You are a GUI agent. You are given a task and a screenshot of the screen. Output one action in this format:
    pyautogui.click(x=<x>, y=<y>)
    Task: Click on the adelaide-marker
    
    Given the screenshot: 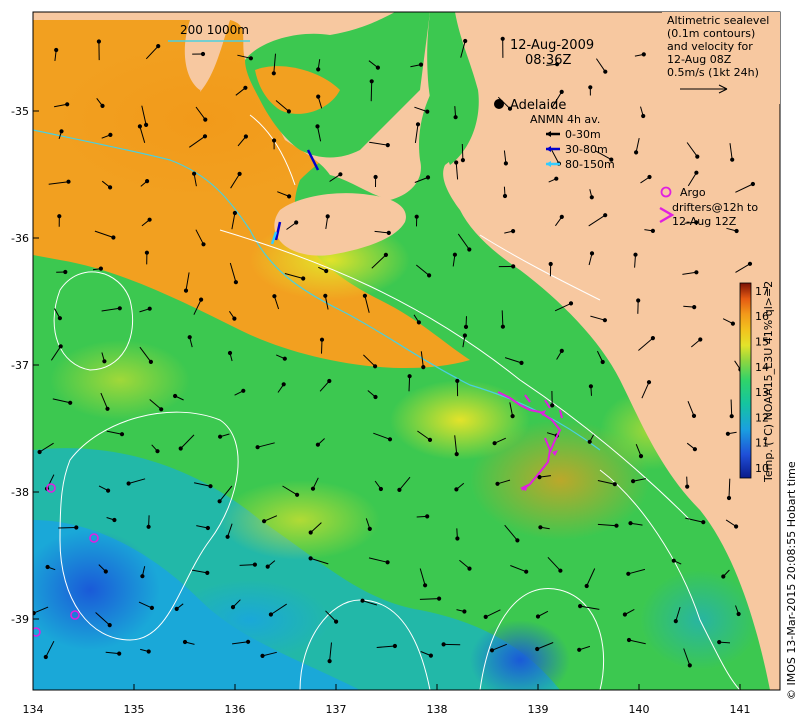 What is the action you would take?
    pyautogui.click(x=499, y=104)
    